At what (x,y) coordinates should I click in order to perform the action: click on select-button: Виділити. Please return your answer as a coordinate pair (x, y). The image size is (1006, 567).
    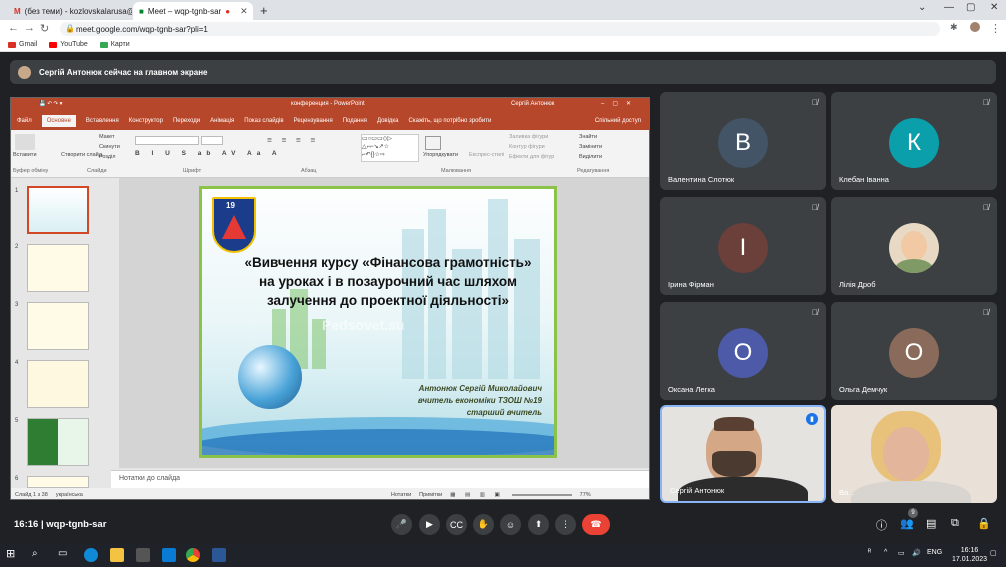
    Looking at the image, I should click on (590, 157).